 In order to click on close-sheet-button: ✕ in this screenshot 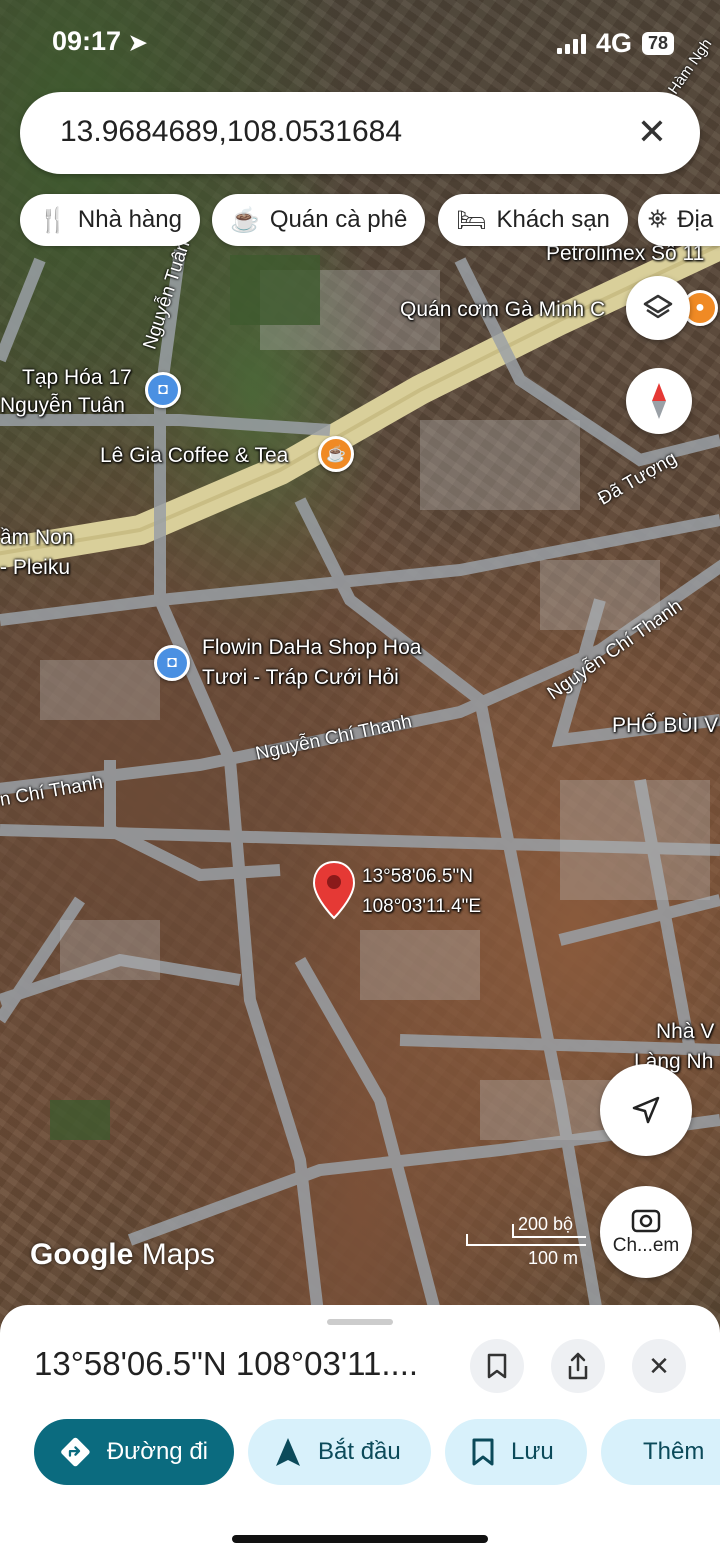, I will do `click(659, 1366)`.